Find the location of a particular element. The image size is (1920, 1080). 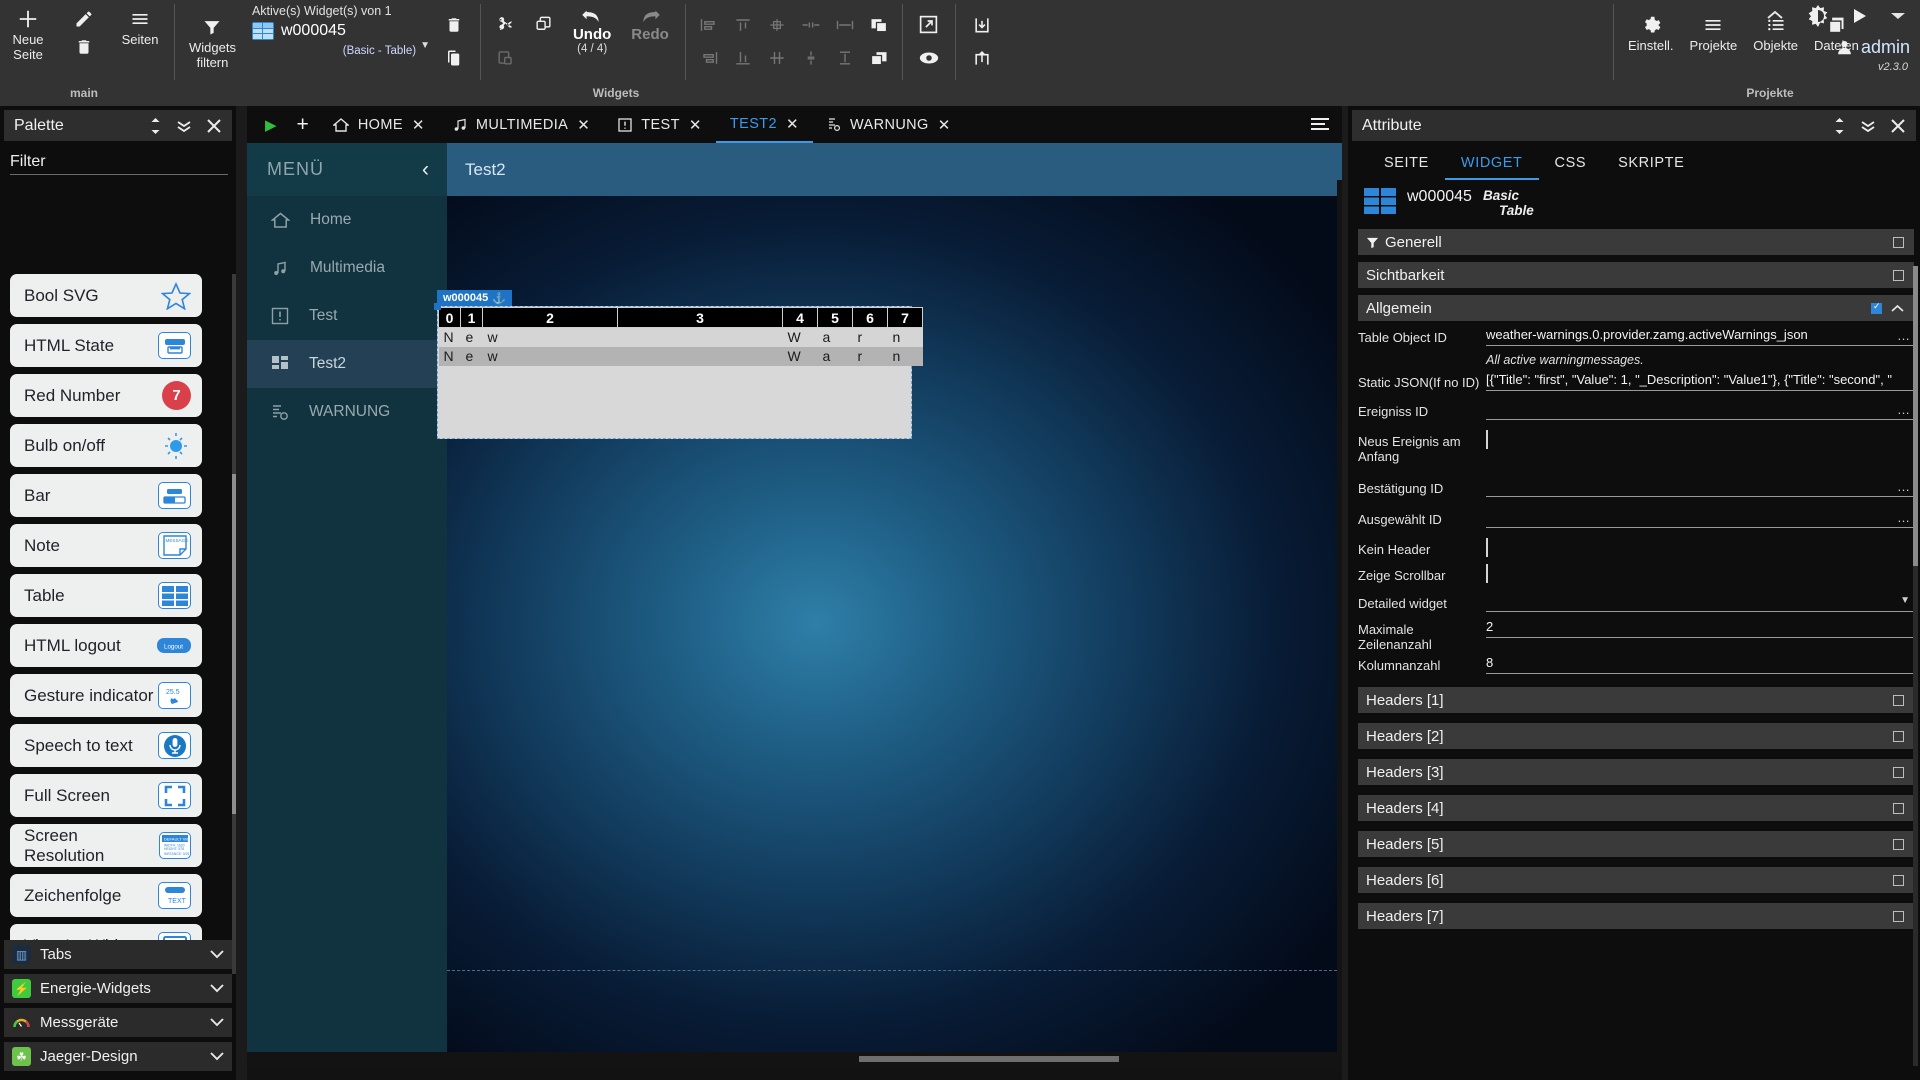

section-headers-4: Headers [4] is located at coordinates (1636, 808).